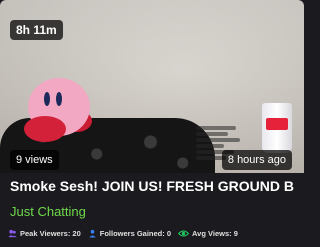 Image resolution: width=320 pixels, height=247 pixels. Describe the element at coordinates (155, 186) in the screenshot. I see `video-title: Smoke Sesh! JOIN US! FRESH GROUND B` at that location.